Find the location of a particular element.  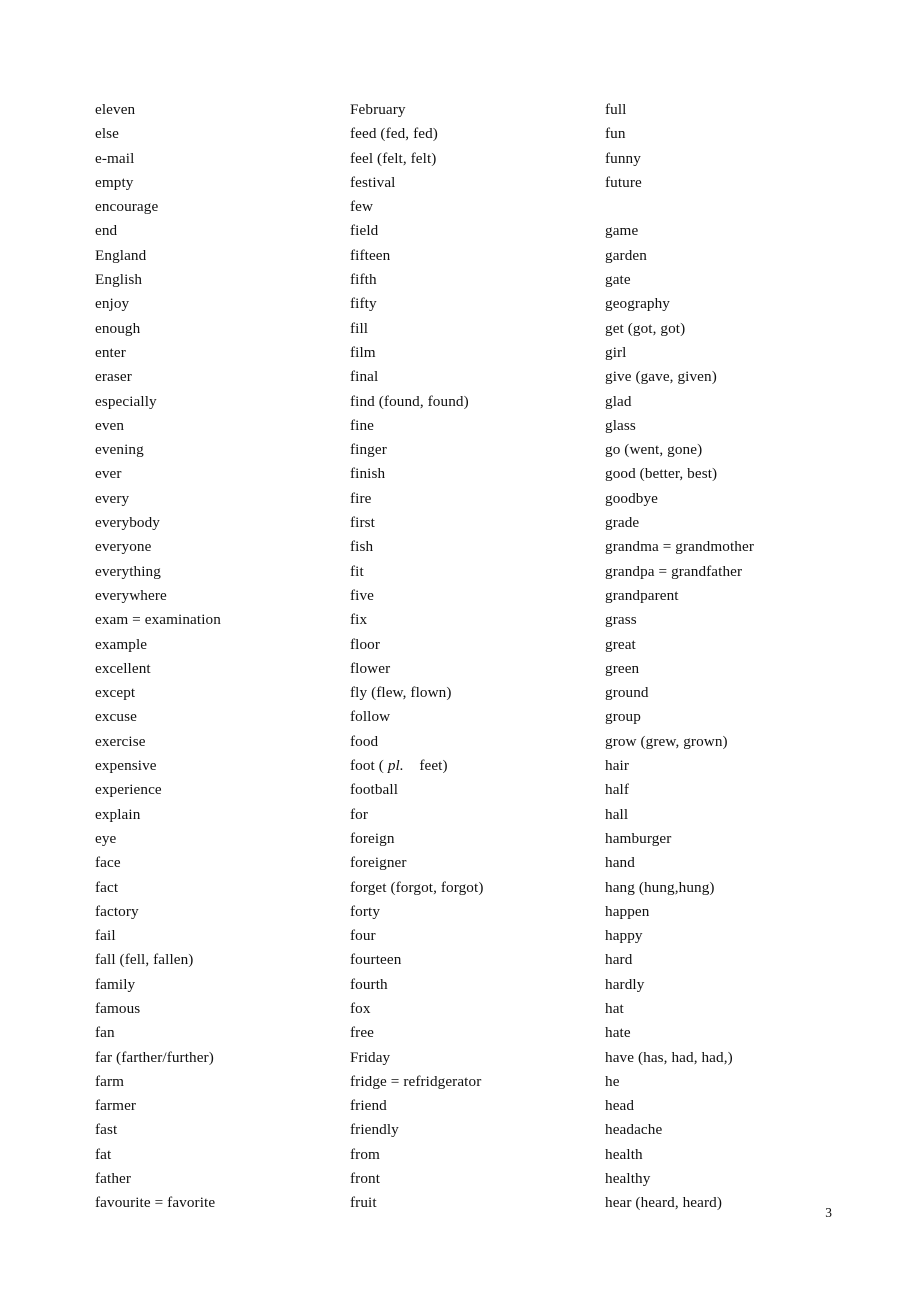

vocabulary-entry: explain is located at coordinates (118, 814).